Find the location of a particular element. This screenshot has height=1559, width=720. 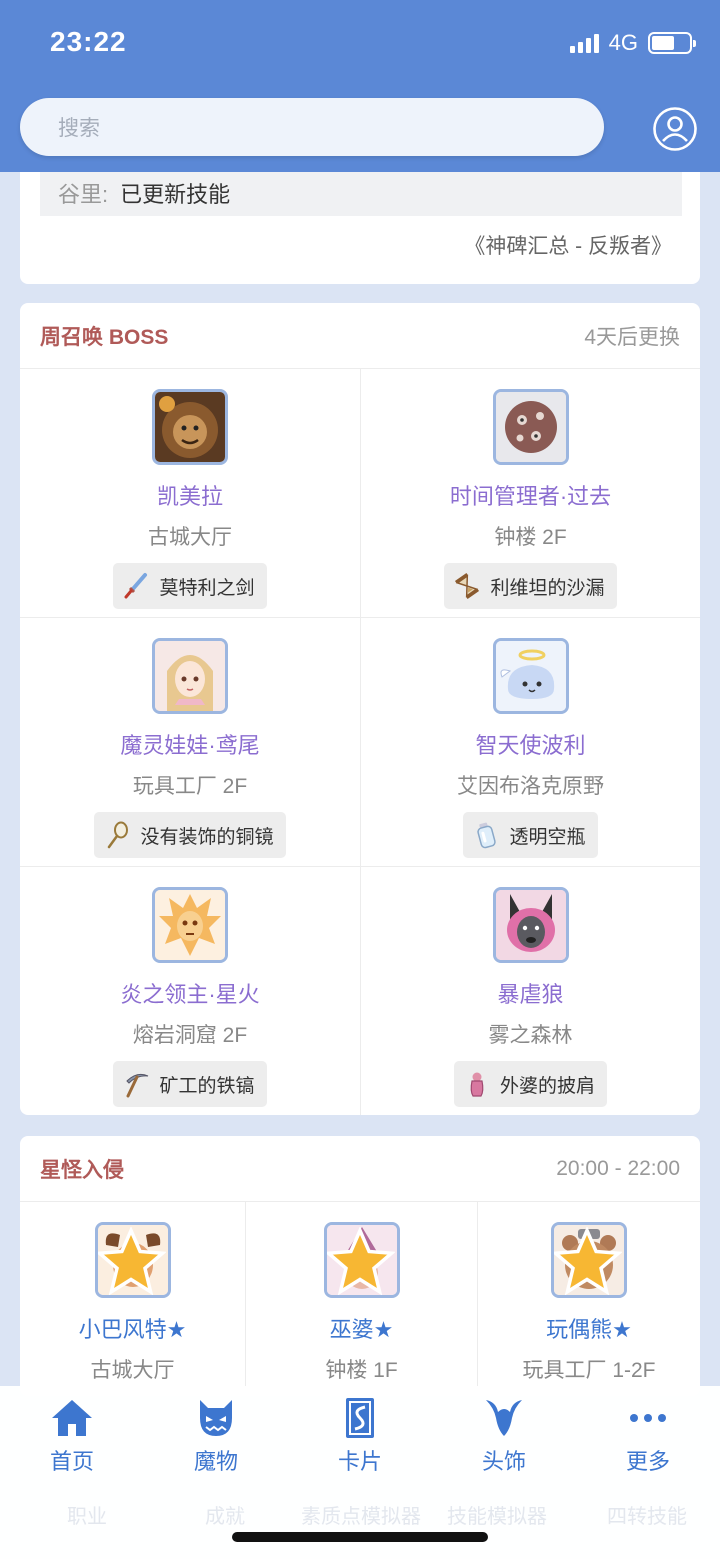

monster-location: 古城大厅 is located at coordinates (132, 1370).